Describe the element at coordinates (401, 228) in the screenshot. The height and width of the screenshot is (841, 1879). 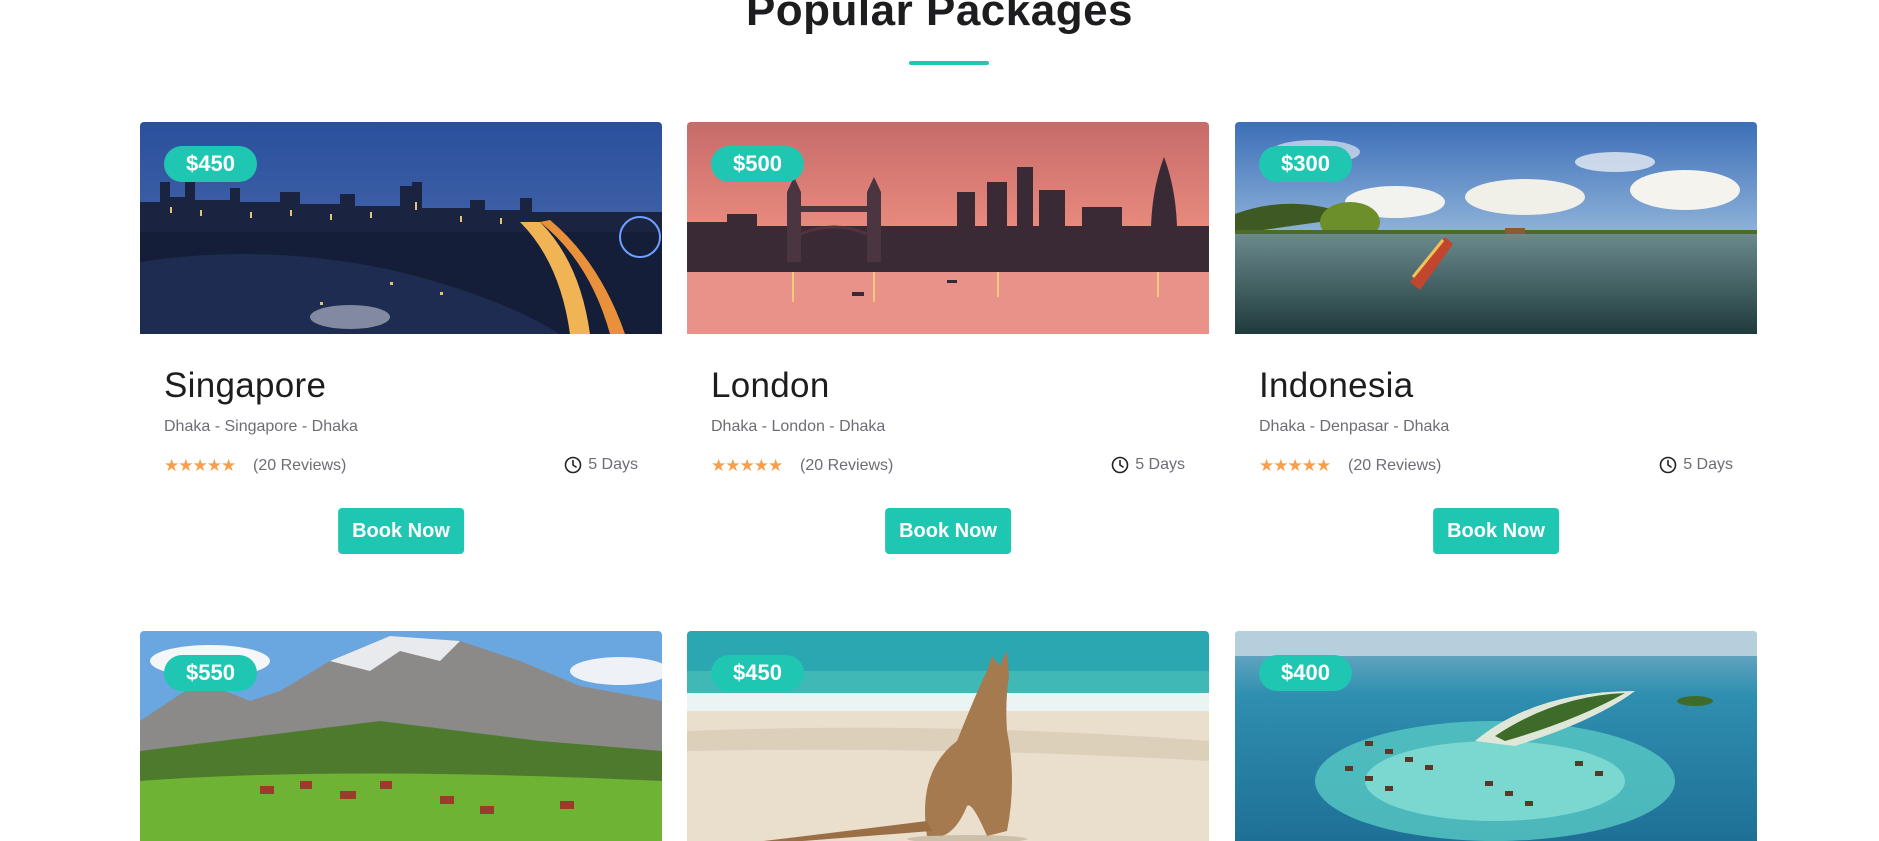
I see `singapore-skyline-photo: $450` at that location.